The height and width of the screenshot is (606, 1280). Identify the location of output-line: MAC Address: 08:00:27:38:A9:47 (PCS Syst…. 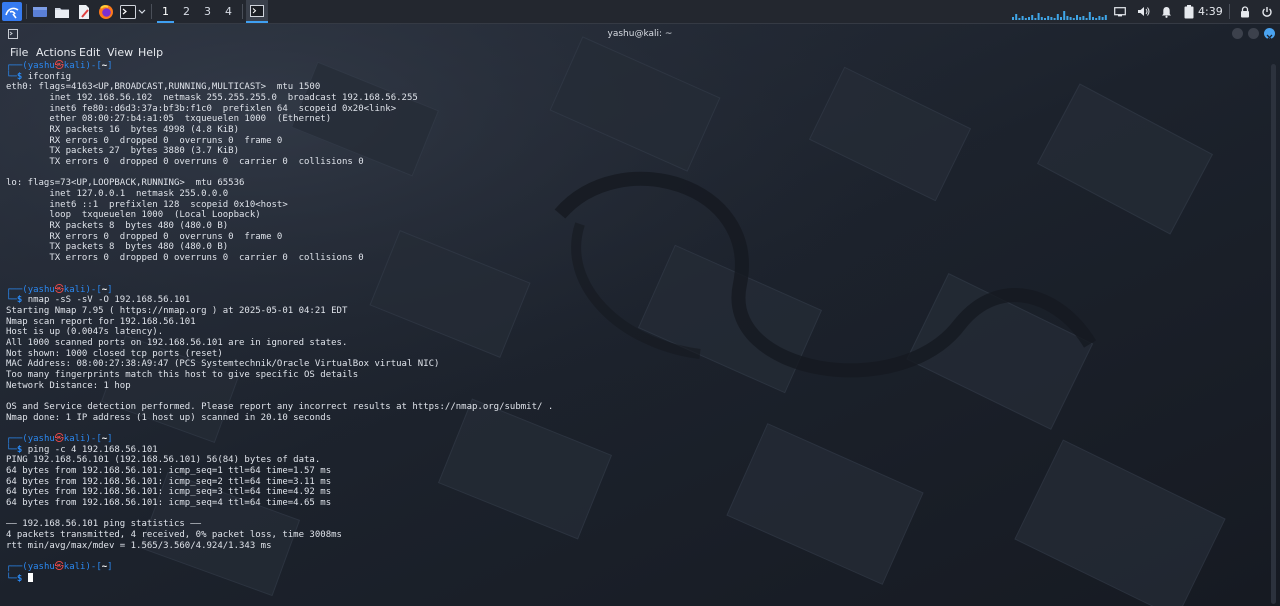
(223, 364).